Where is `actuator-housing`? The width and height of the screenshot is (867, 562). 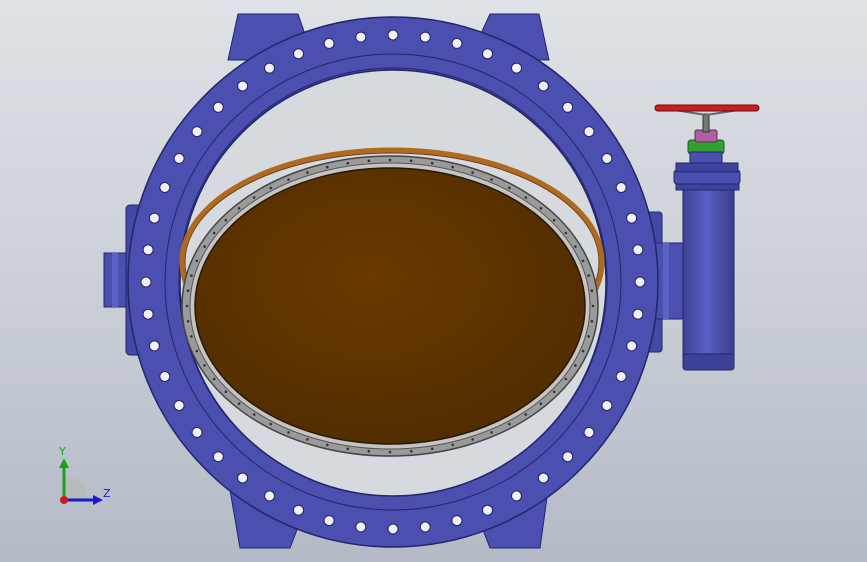 actuator-housing is located at coordinates (708, 278).